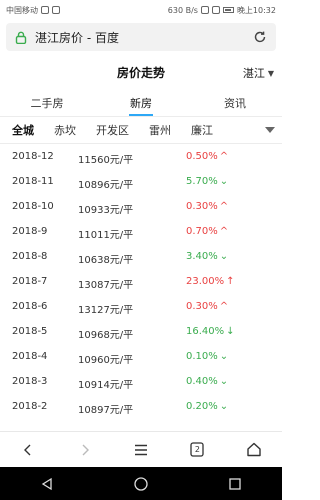 The width and height of the screenshot is (320, 500). I want to click on table-row: 2018-11 10896元/平 5.70% ⌄, so click(141, 183).